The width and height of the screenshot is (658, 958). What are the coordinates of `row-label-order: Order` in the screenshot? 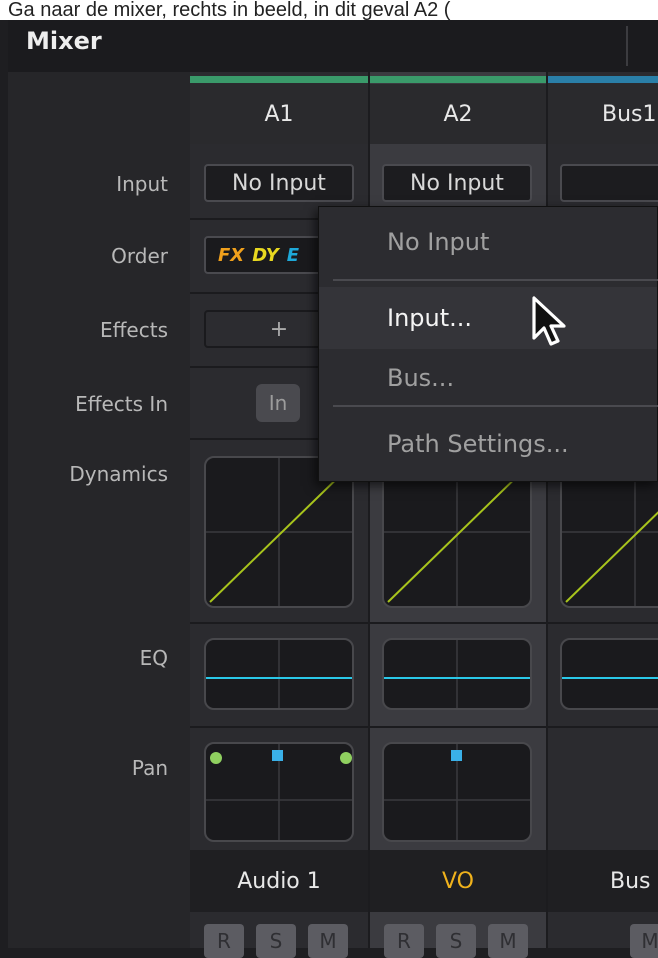 It's located at (139, 256).